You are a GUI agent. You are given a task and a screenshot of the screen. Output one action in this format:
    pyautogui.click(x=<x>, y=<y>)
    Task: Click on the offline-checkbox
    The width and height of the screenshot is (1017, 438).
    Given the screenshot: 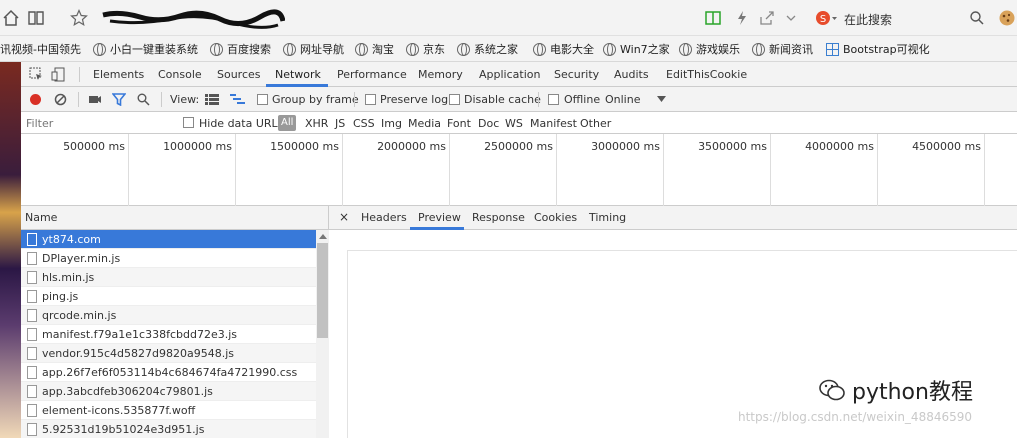 What is the action you would take?
    pyautogui.click(x=553, y=99)
    